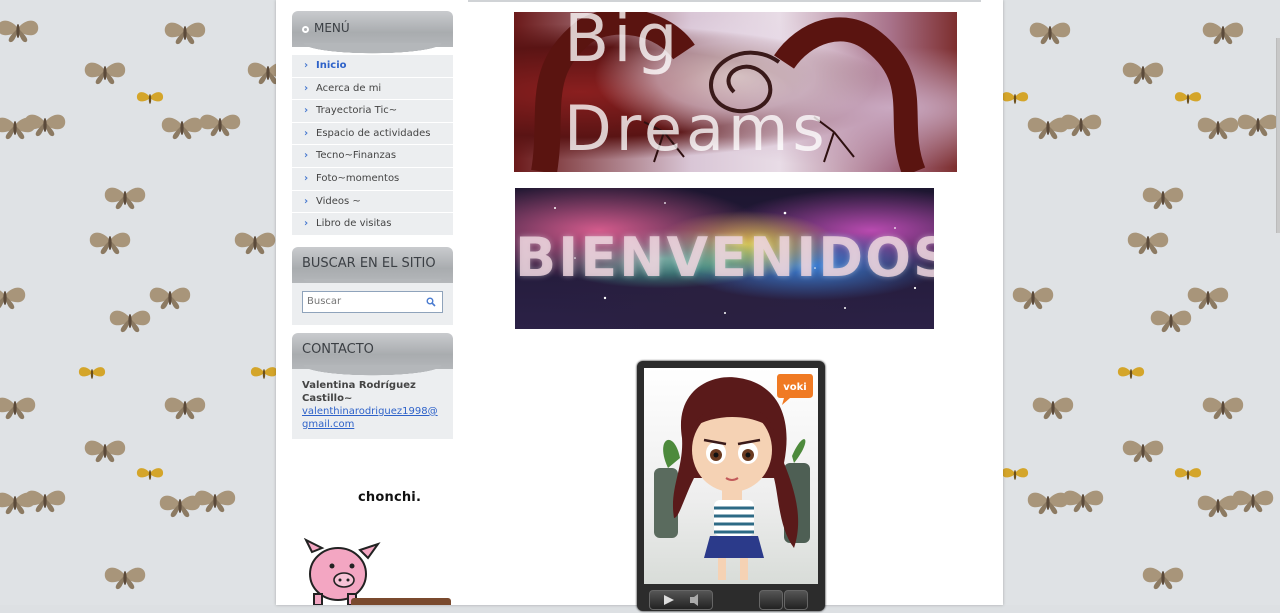 The height and width of the screenshot is (613, 1280). I want to click on menu-item-videos: Videos ~, so click(372, 202).